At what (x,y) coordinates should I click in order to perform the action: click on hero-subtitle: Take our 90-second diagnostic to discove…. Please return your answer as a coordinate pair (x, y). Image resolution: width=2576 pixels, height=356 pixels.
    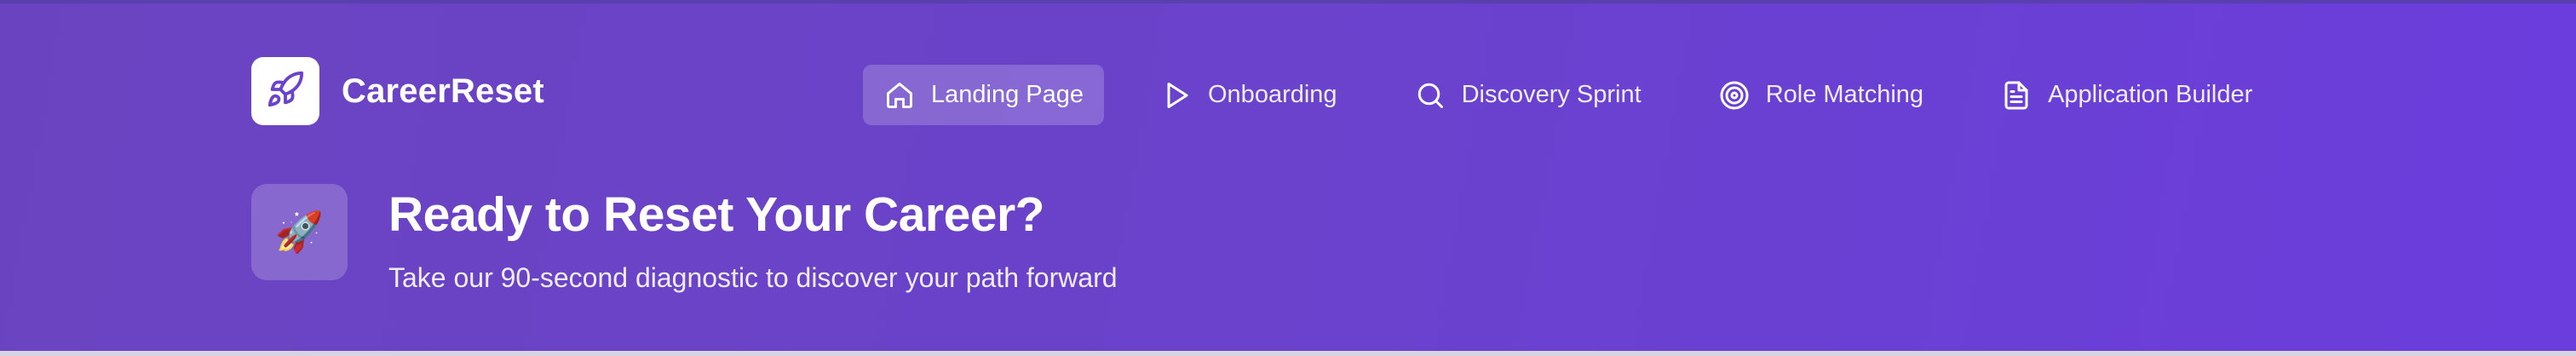
    Looking at the image, I should click on (753, 278).